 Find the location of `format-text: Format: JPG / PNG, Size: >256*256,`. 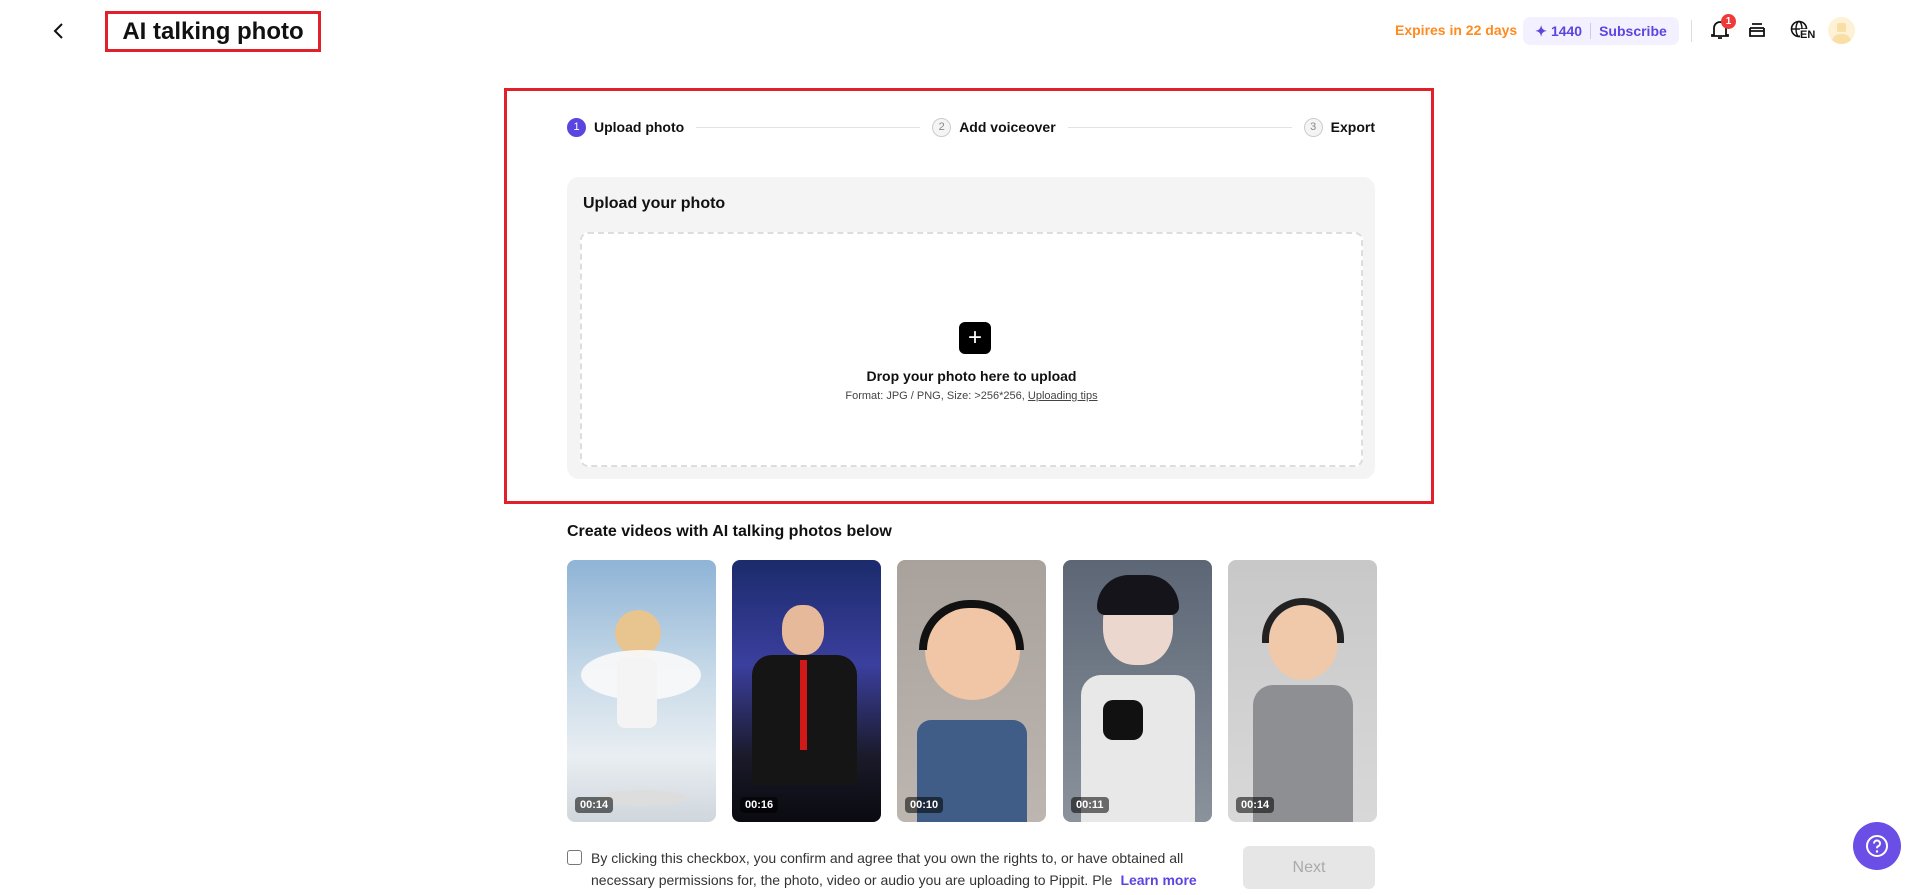

format-text: Format: JPG / PNG, Size: >256*256, is located at coordinates (935, 396).